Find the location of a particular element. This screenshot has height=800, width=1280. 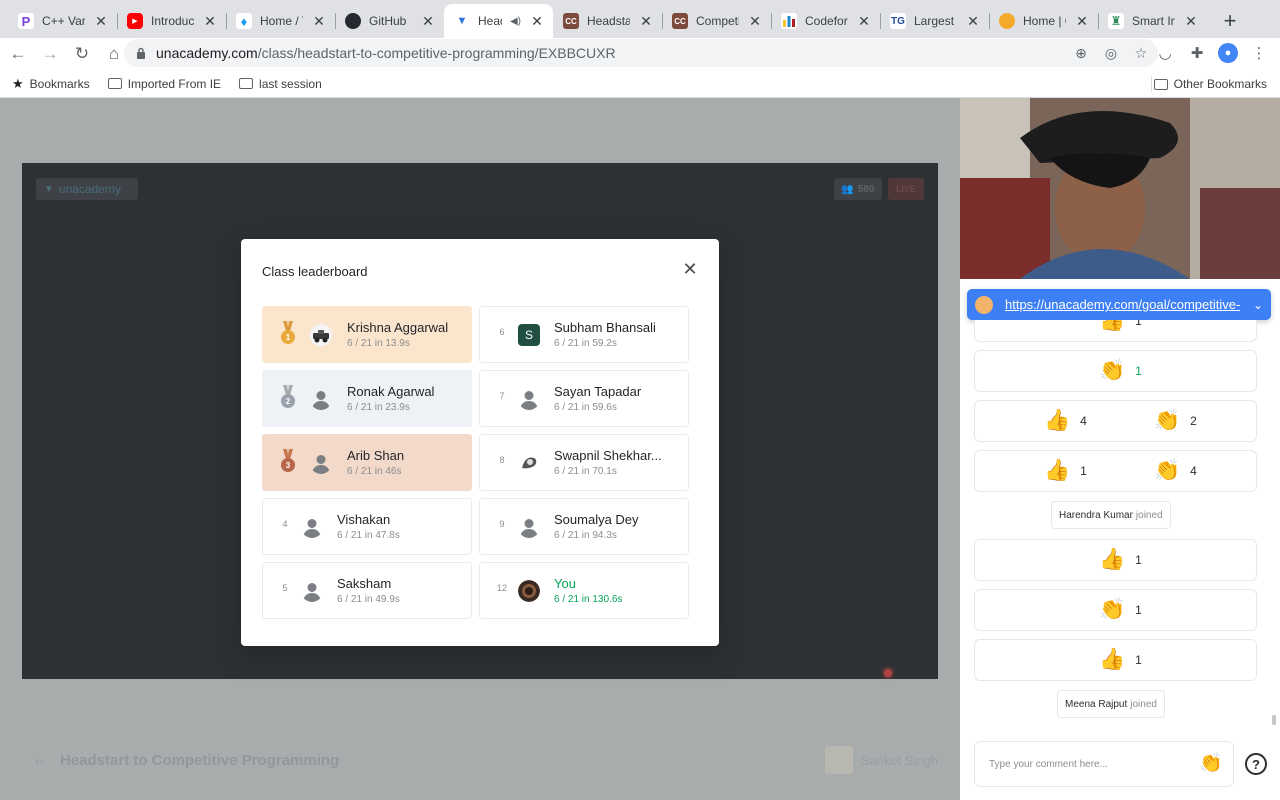

player-name: Sayan Tapadar is located at coordinates (598, 391).